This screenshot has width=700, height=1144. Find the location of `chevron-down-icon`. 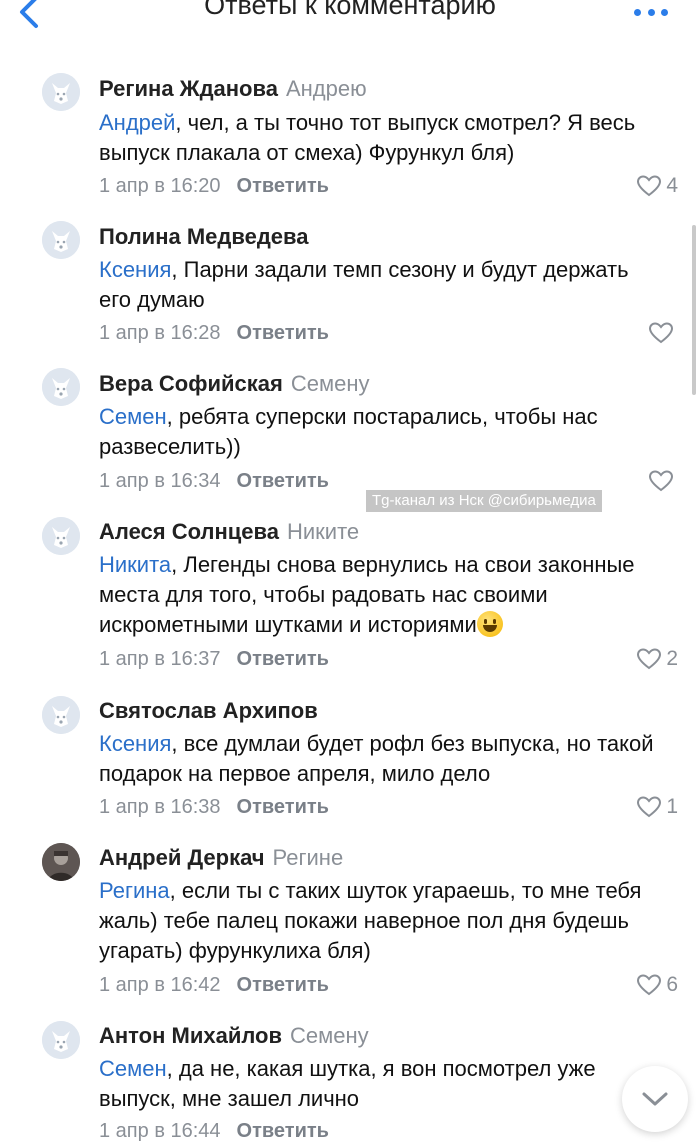

chevron-down-icon is located at coordinates (655, 1099).